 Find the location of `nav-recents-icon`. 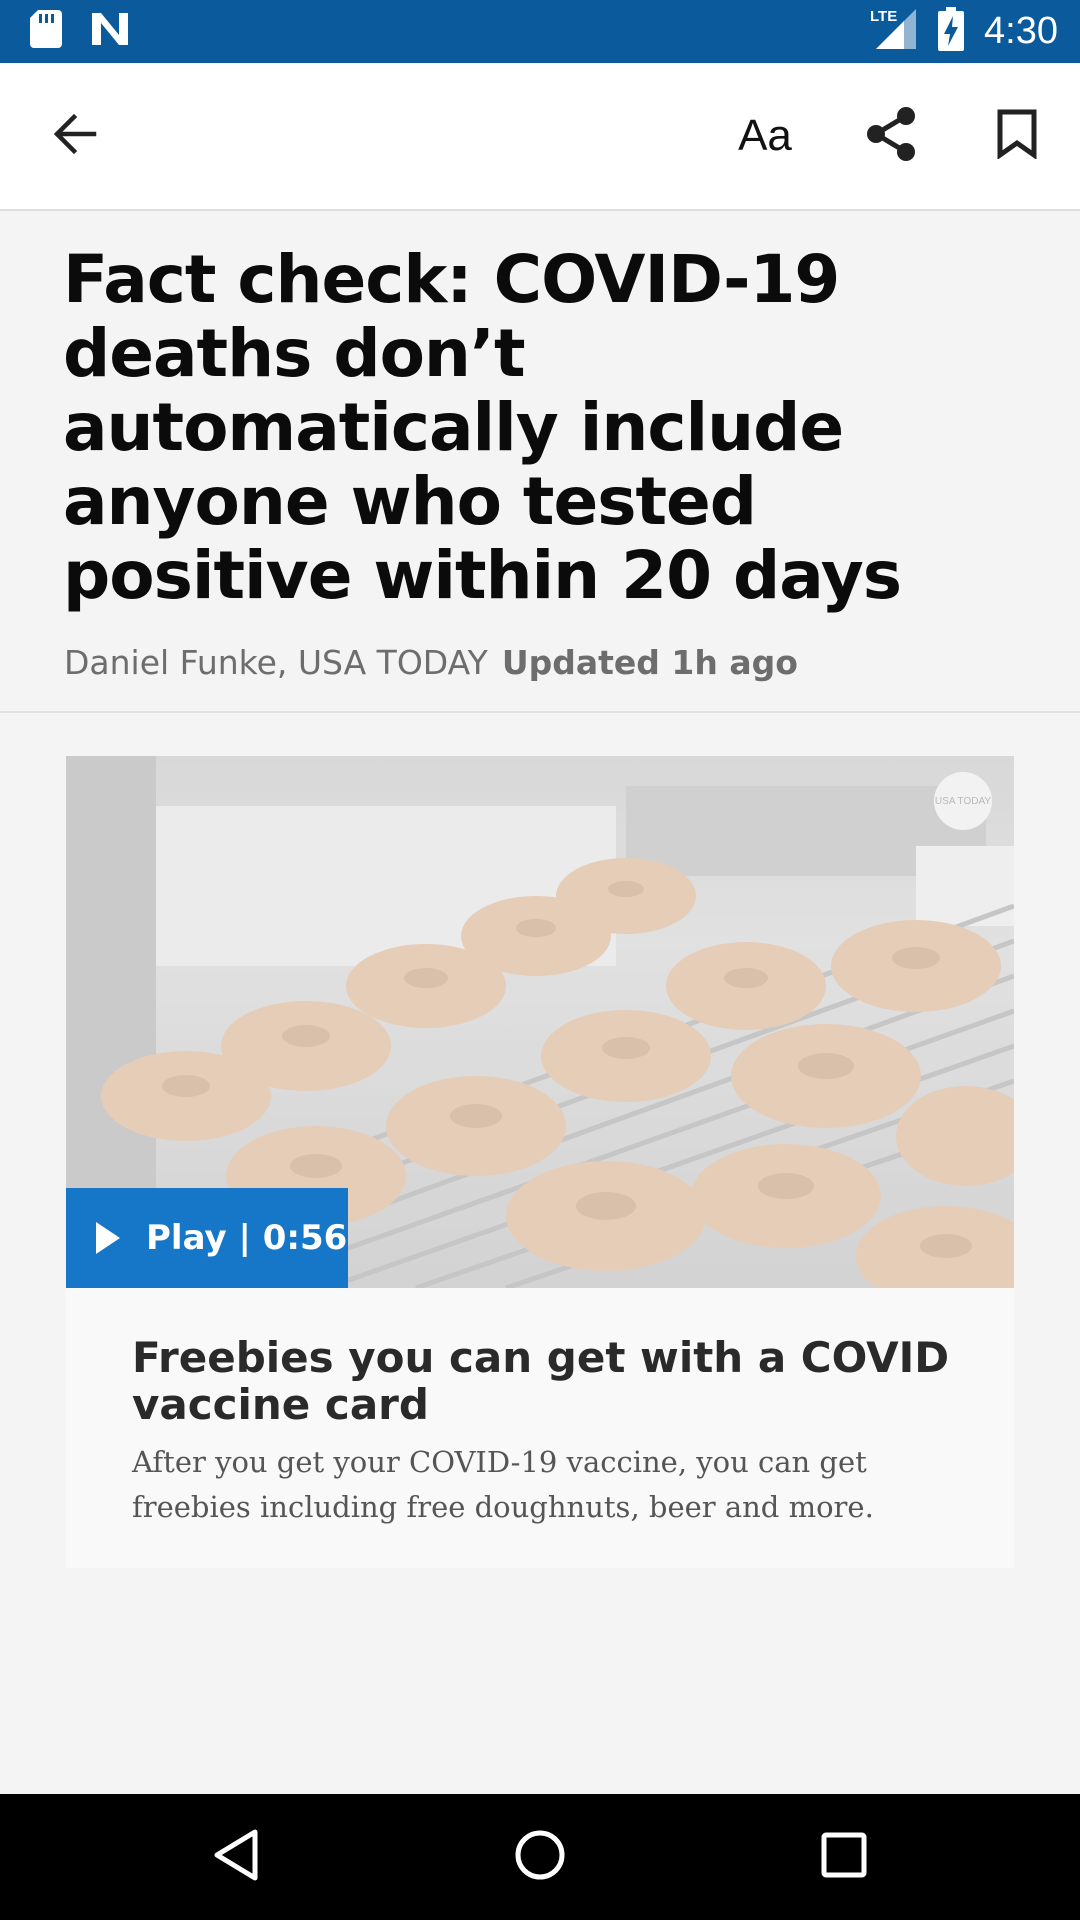

nav-recents-icon is located at coordinates (844, 1857).